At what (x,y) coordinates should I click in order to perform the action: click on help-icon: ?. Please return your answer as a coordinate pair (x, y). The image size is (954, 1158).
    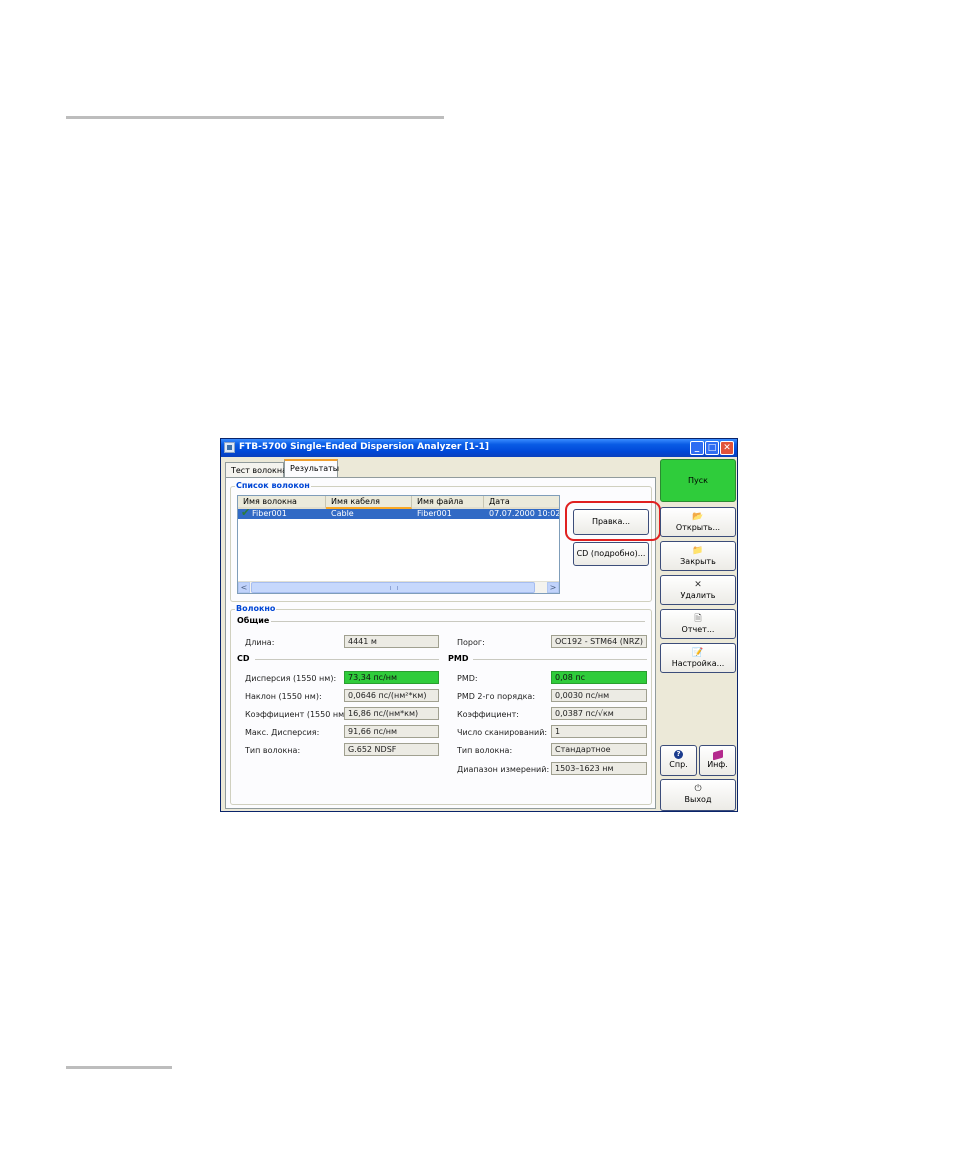
    Looking at the image, I should click on (678, 754).